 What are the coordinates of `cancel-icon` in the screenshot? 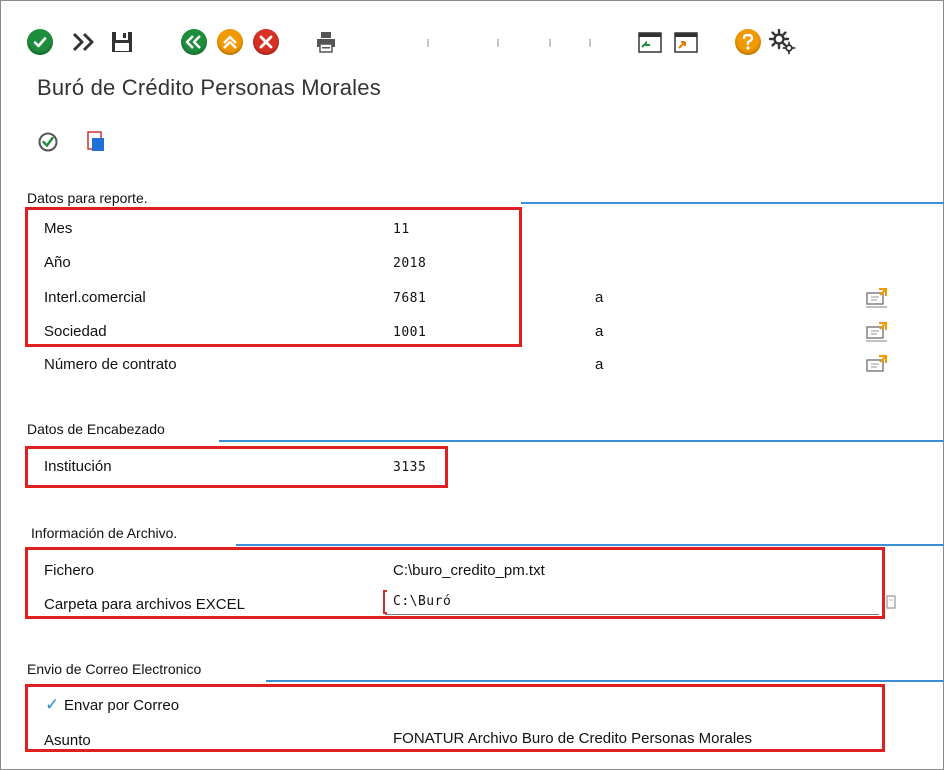 It's located at (266, 42).